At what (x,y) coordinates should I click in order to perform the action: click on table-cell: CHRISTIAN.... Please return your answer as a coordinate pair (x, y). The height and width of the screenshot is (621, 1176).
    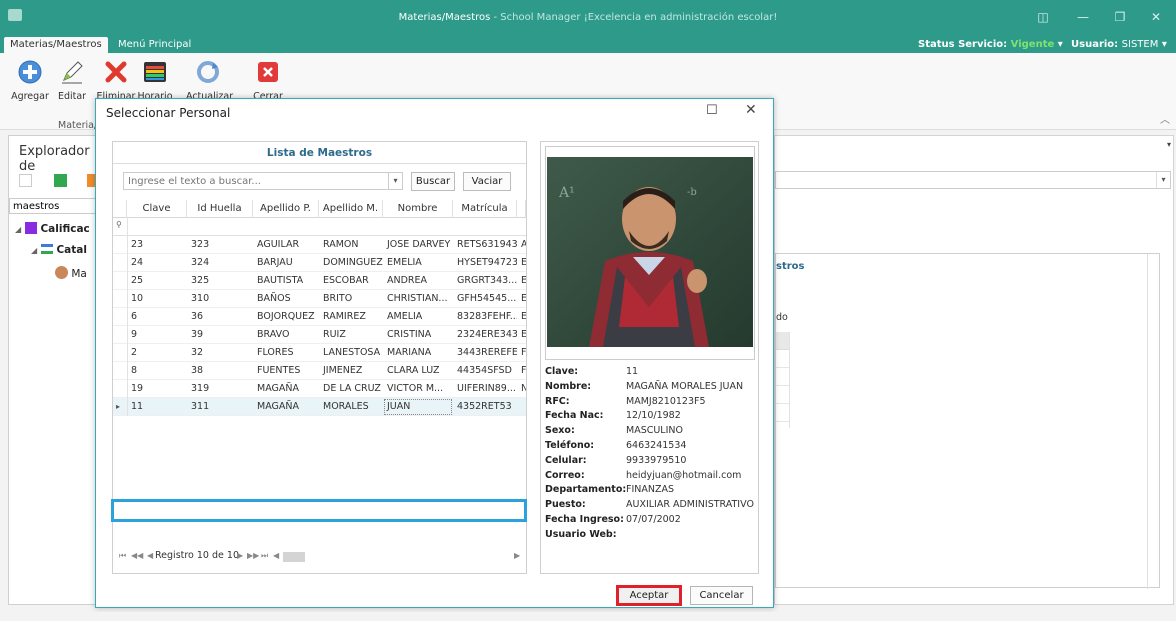
    Looking at the image, I should click on (418, 299).